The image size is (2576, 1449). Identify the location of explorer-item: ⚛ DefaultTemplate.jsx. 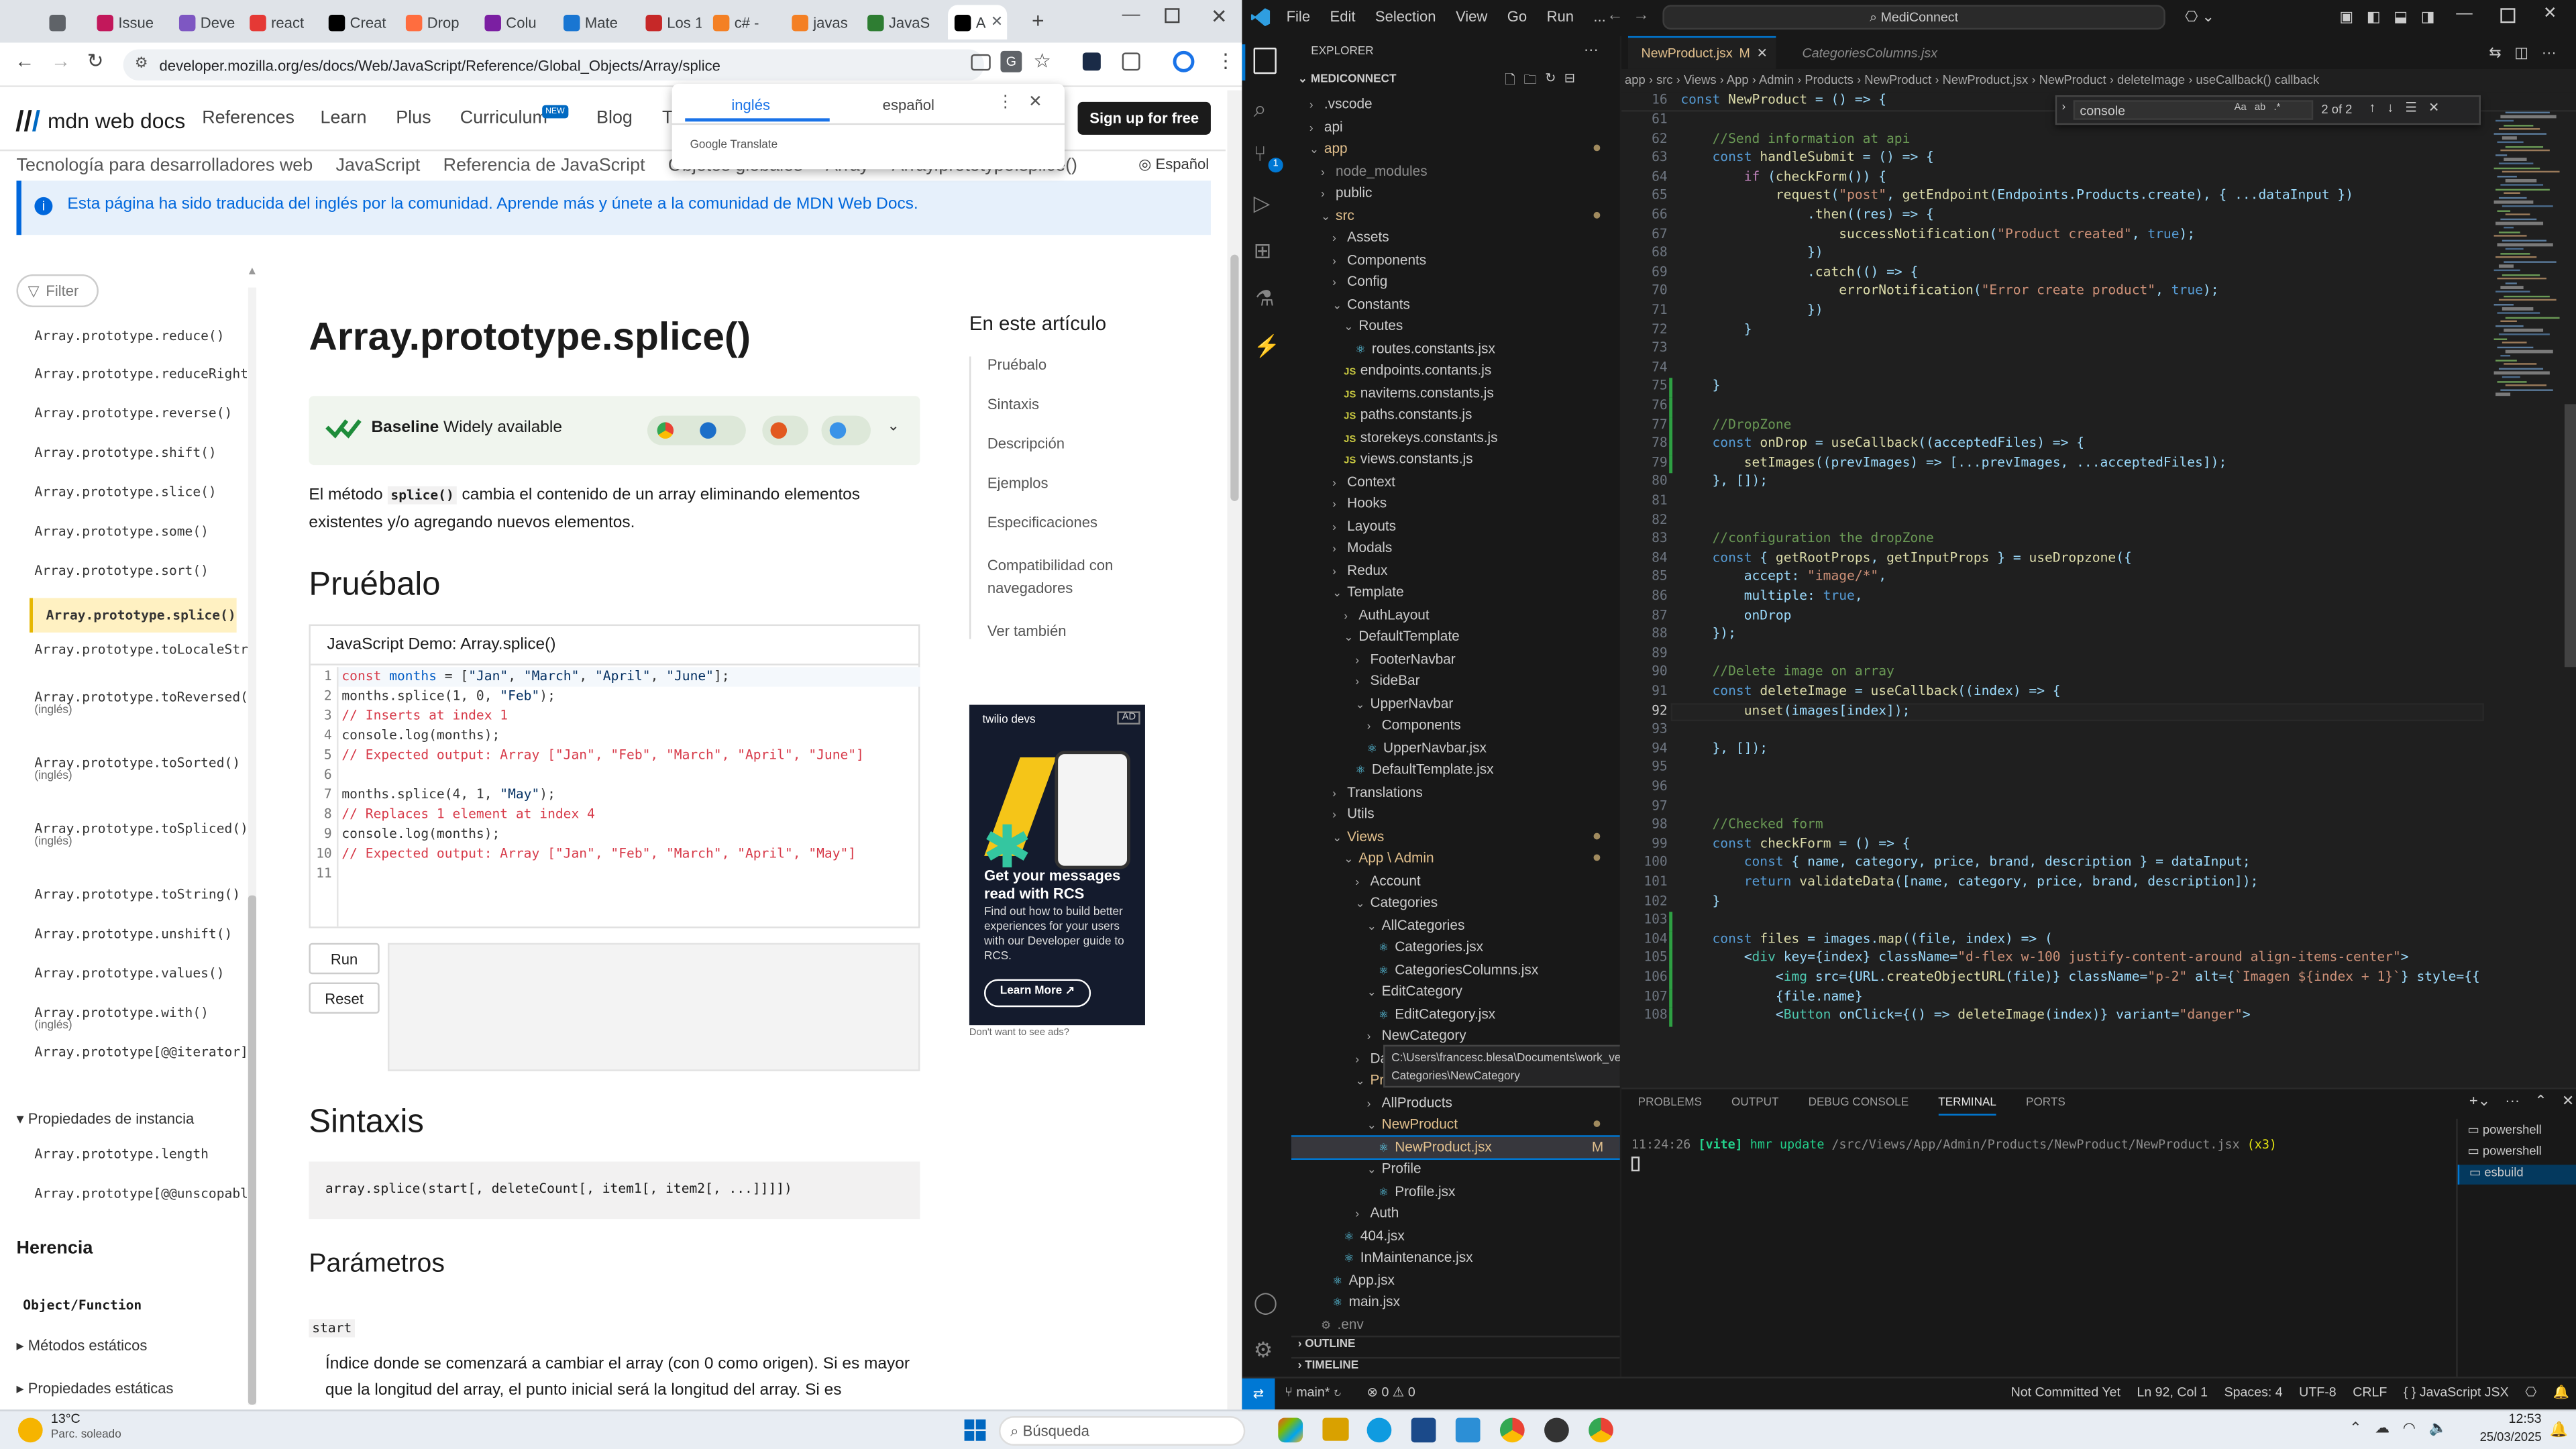
(1455, 769).